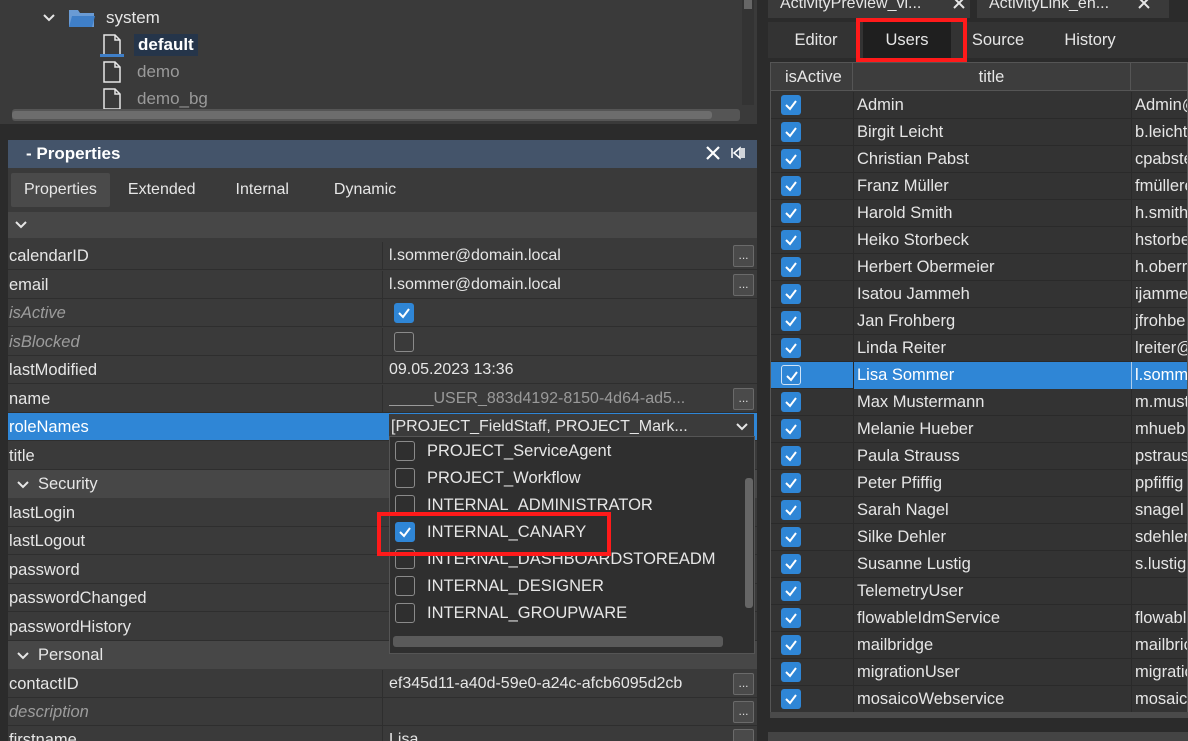 This screenshot has height=741, width=1188. Describe the element at coordinates (748, 52) in the screenshot. I see `tree-vertical-scrollbar` at that location.